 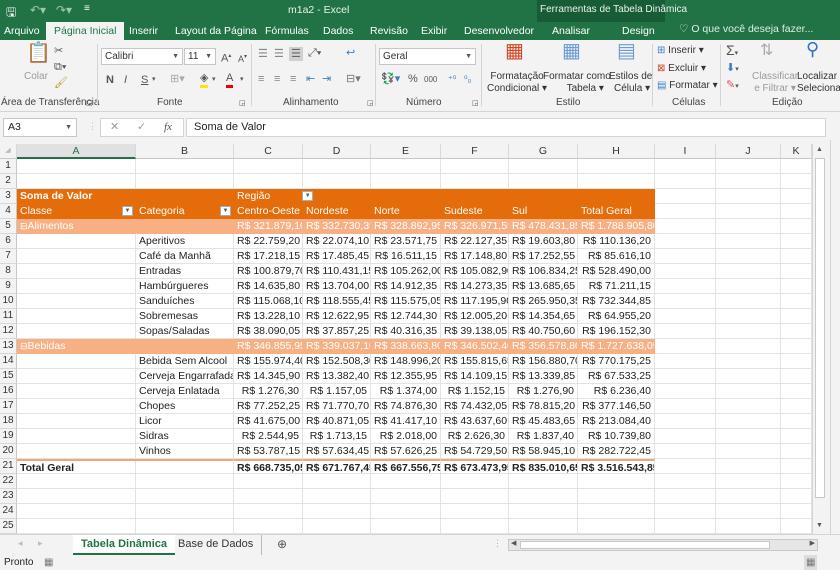 I want to click on value-cell: R$ 2.018,00, so click(x=406, y=436).